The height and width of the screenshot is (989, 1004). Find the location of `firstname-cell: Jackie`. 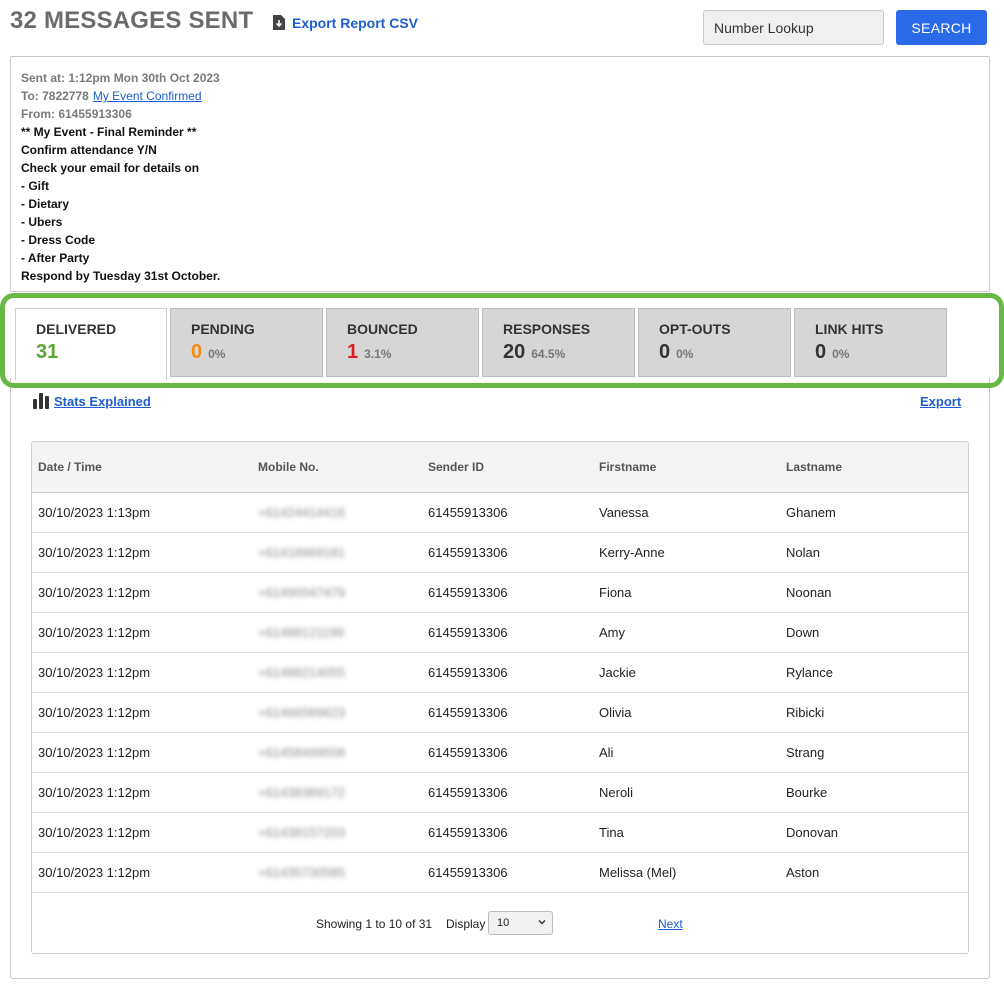

firstname-cell: Jackie is located at coordinates (617, 672).